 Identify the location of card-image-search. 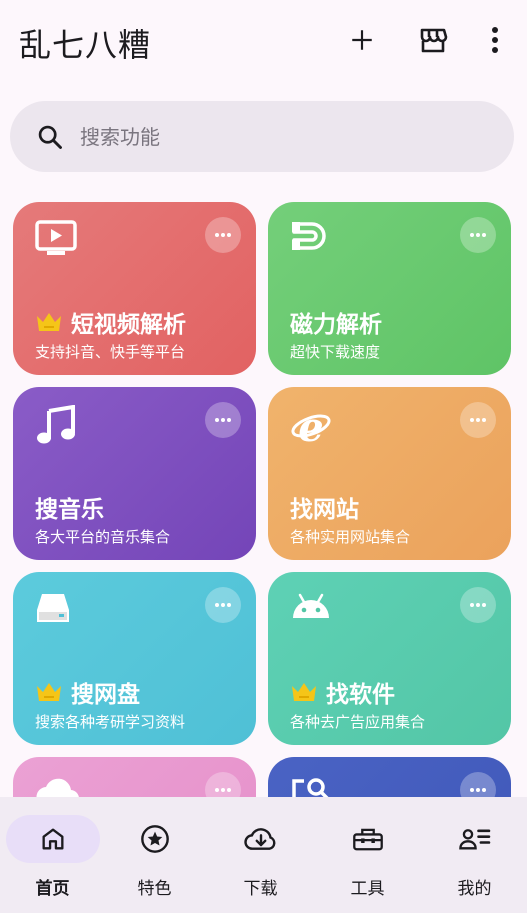
(389, 777).